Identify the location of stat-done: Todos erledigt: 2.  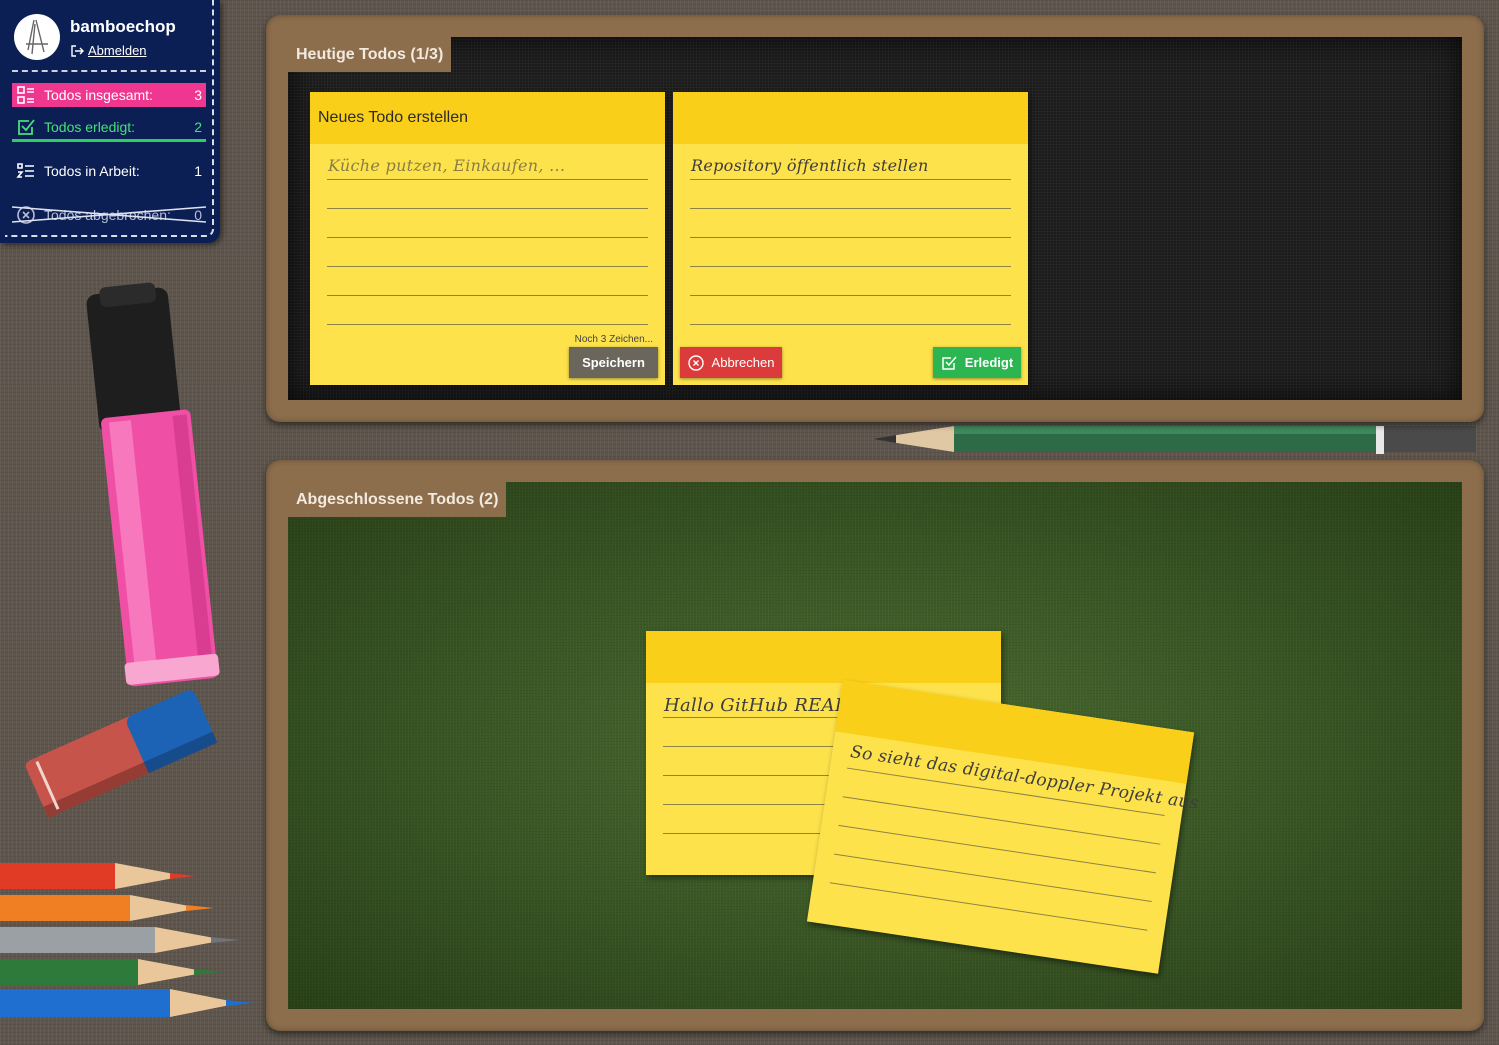
(109, 128).